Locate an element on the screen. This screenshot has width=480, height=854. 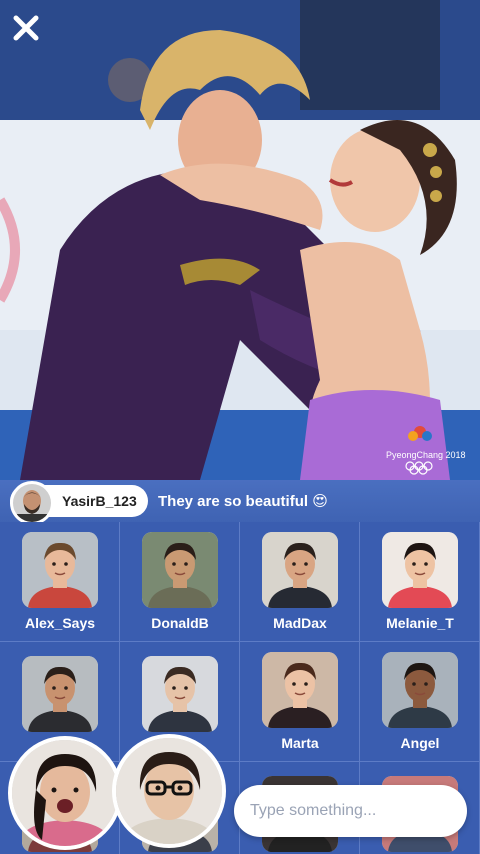
comment-bar: YasirB_123 They are so beautiful 😍 is located at coordinates (240, 502).